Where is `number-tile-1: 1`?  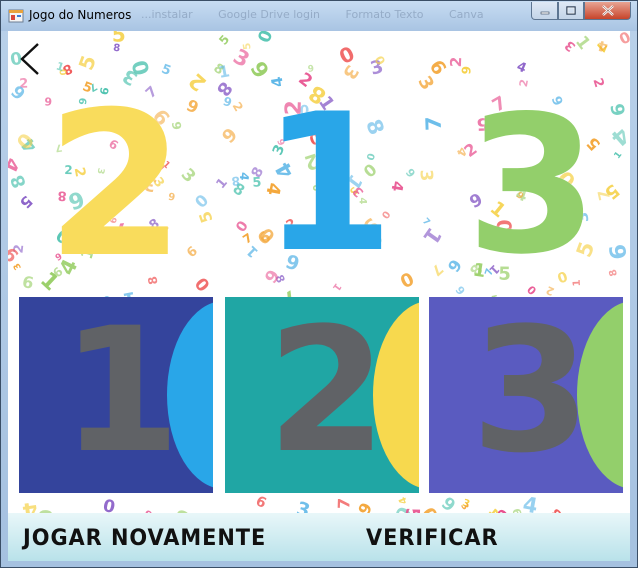
number-tile-1: 1 is located at coordinates (116, 395).